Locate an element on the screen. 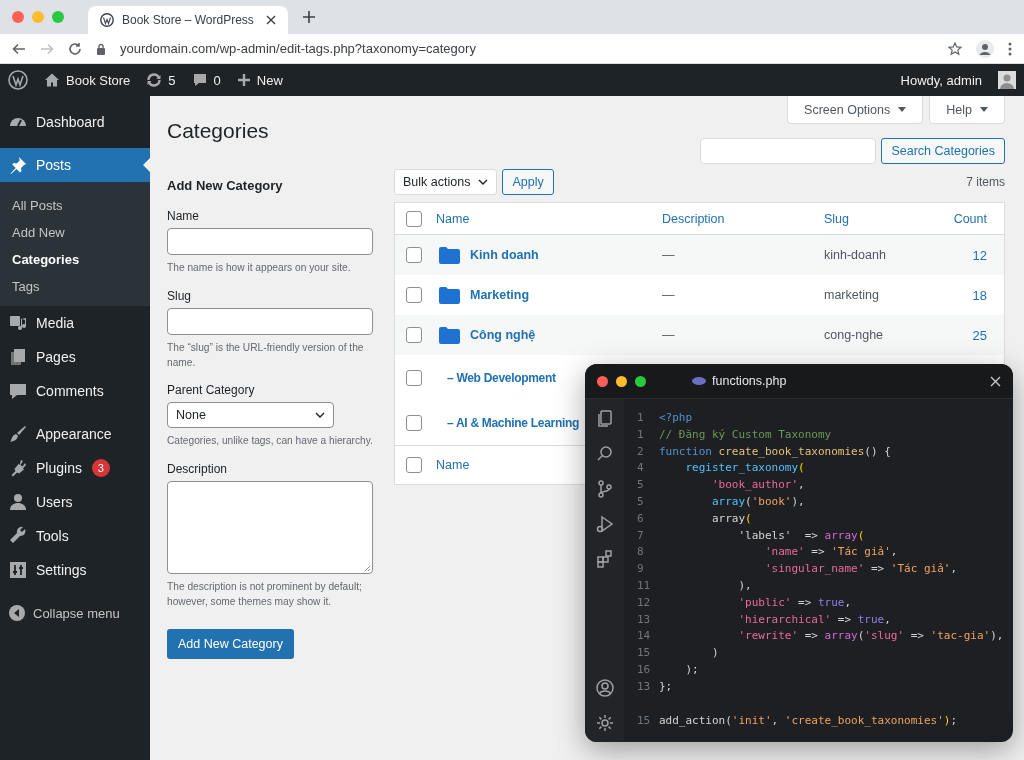  account-icon is located at coordinates (604, 688).